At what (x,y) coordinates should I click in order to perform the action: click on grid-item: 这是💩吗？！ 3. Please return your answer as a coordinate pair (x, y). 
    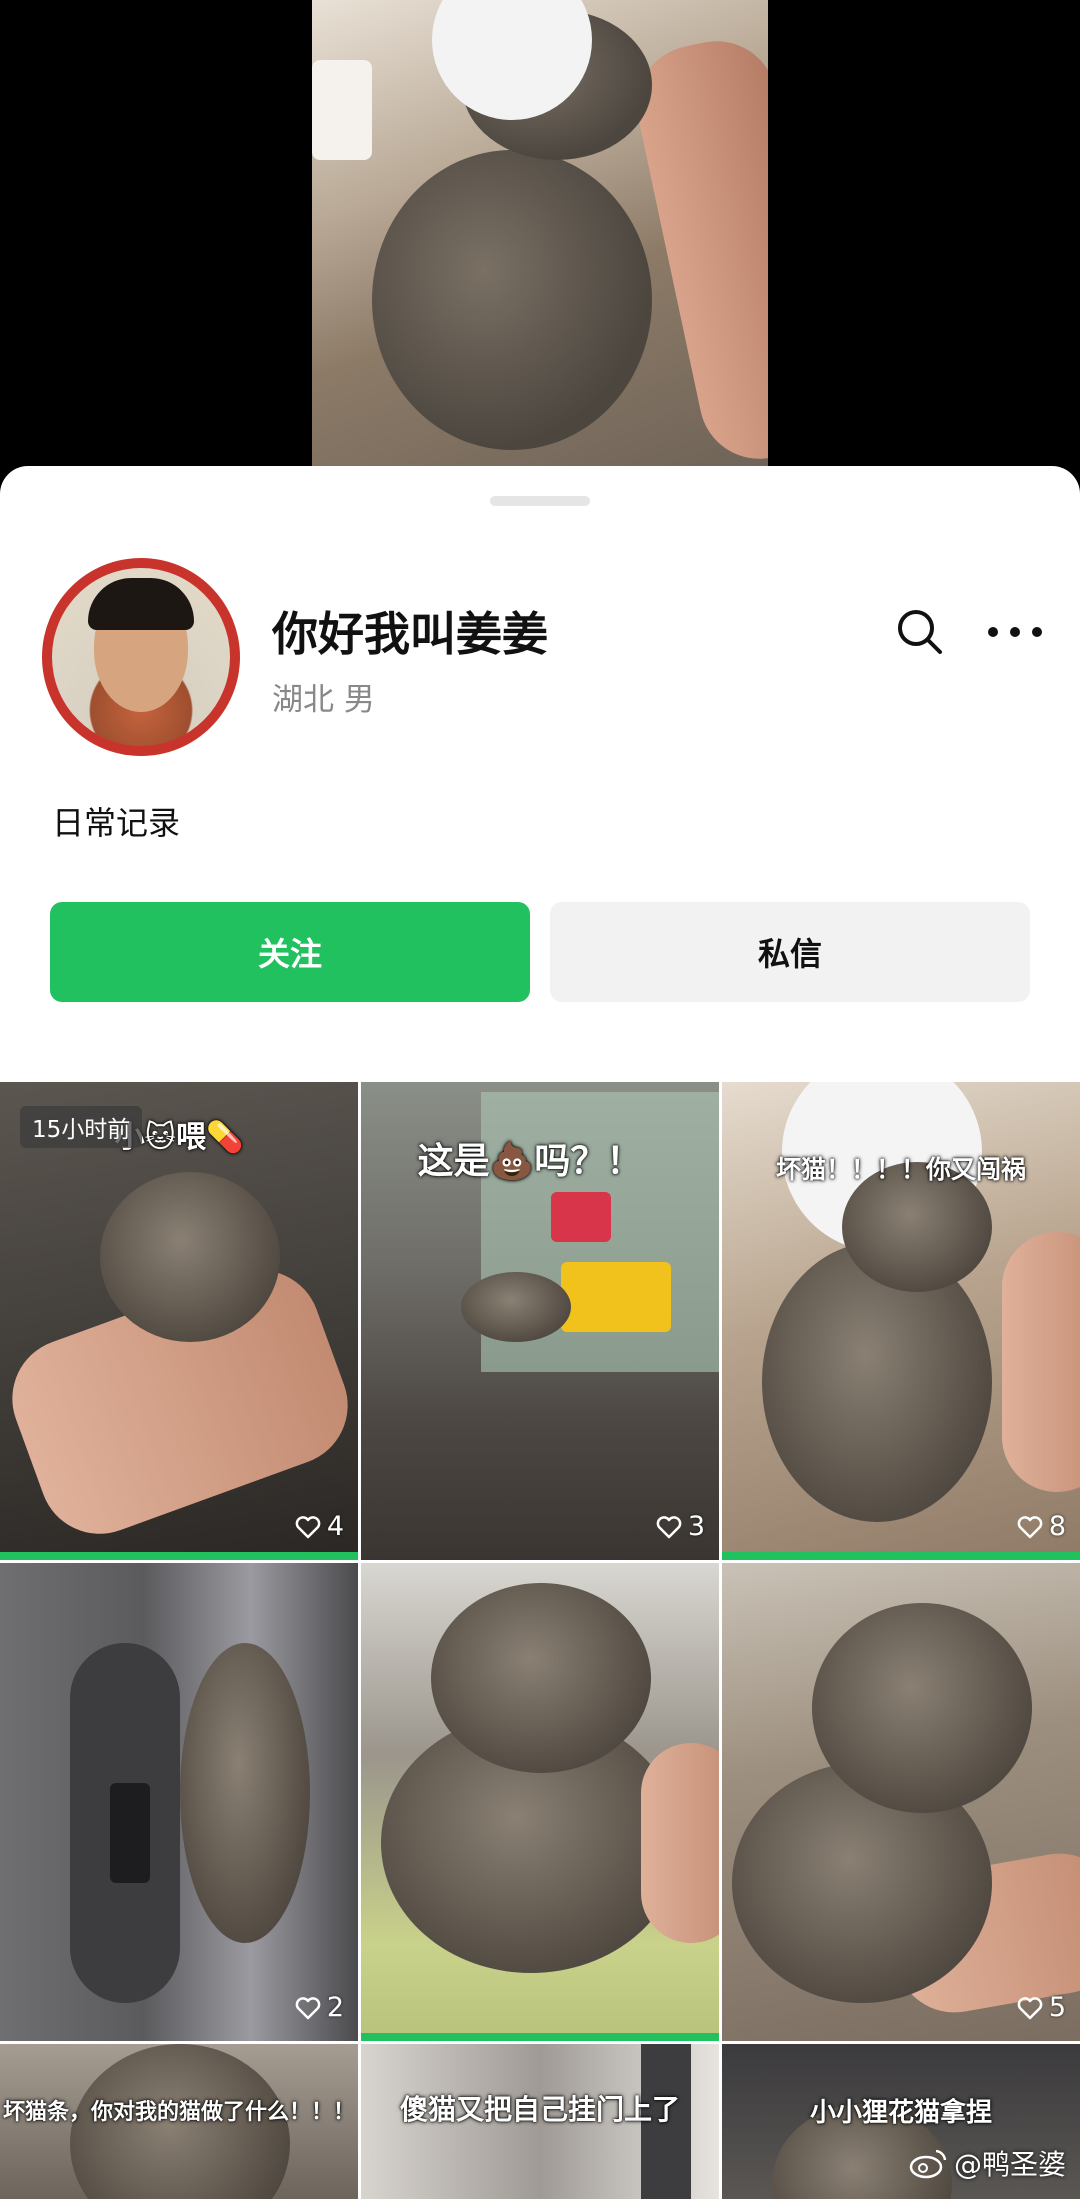
    Looking at the image, I should click on (540, 1321).